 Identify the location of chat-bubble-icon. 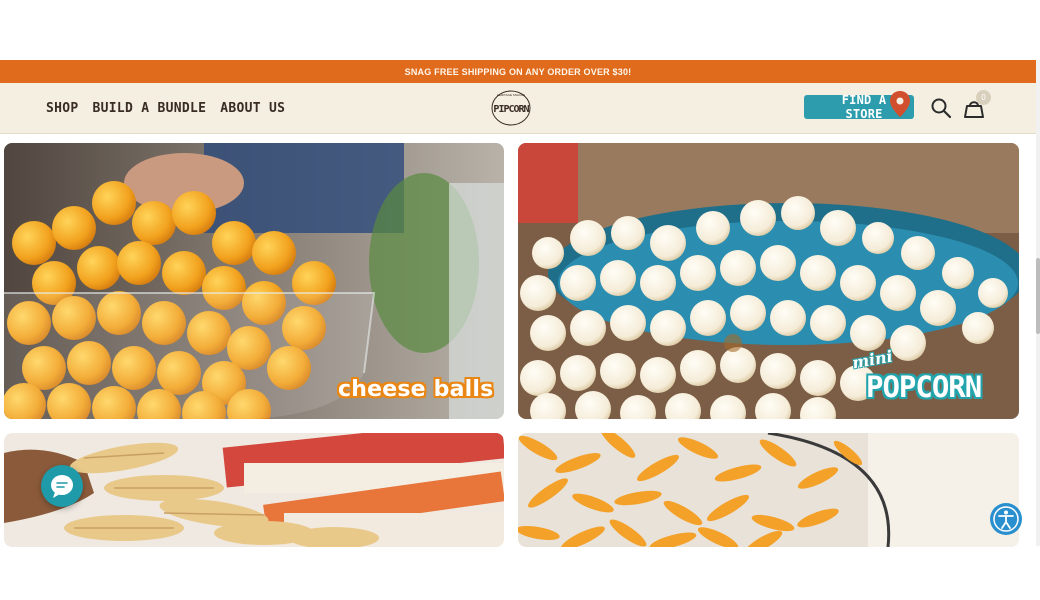
(62, 486).